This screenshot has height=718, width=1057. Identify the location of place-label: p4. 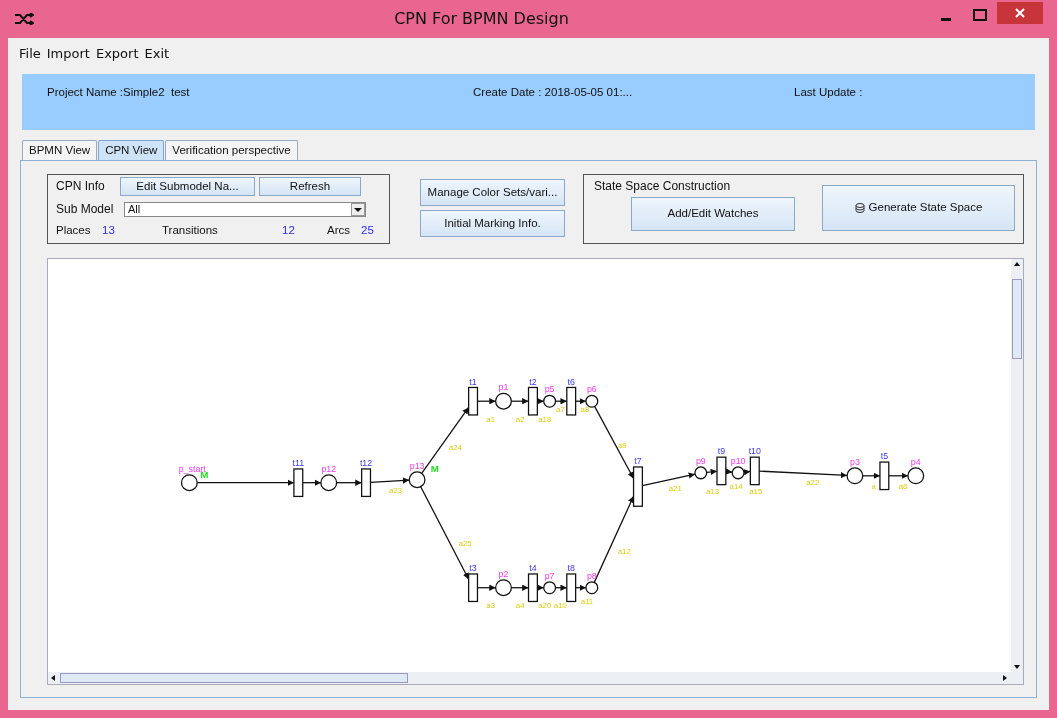
(915, 461).